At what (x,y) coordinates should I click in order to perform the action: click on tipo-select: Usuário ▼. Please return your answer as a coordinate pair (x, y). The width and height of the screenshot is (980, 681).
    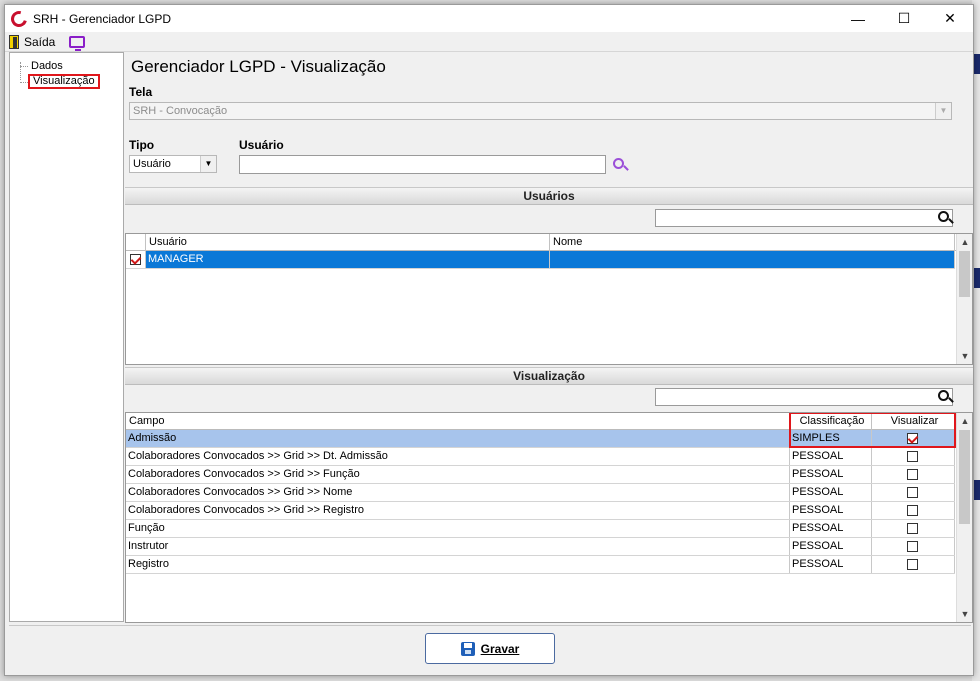
    Looking at the image, I should click on (173, 164).